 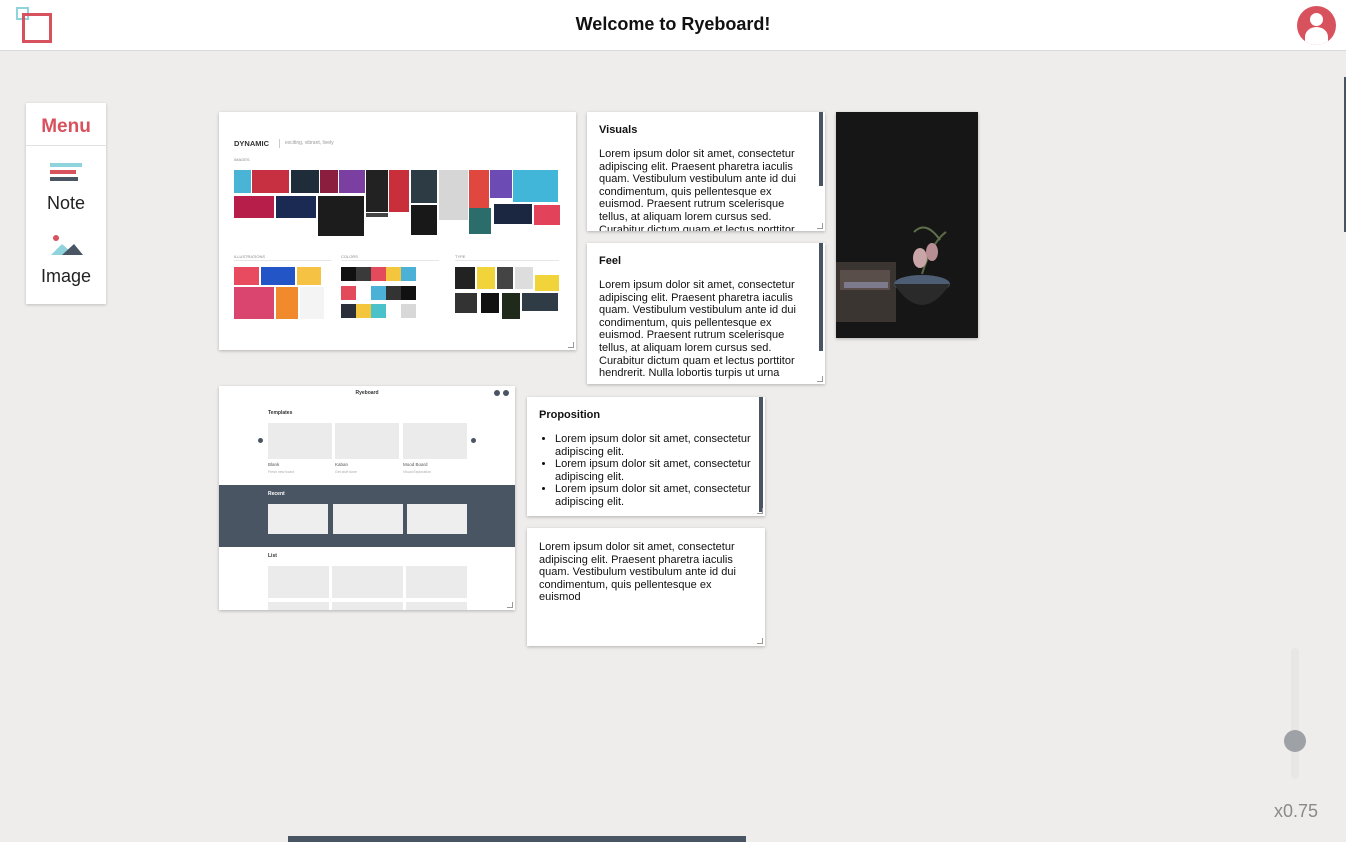 I want to click on image-icon, so click(x=67, y=245).